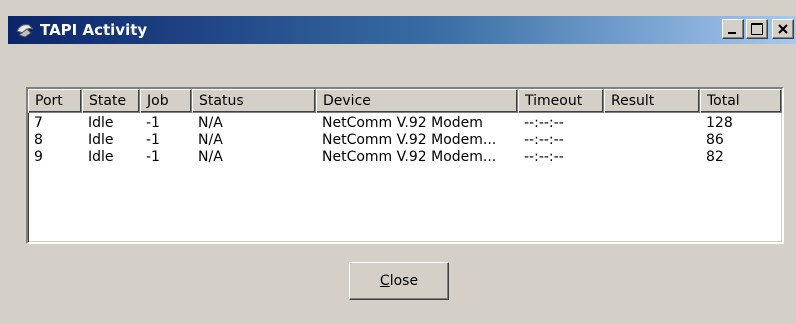 The image size is (796, 324). I want to click on cell-port: 9, so click(38, 157).